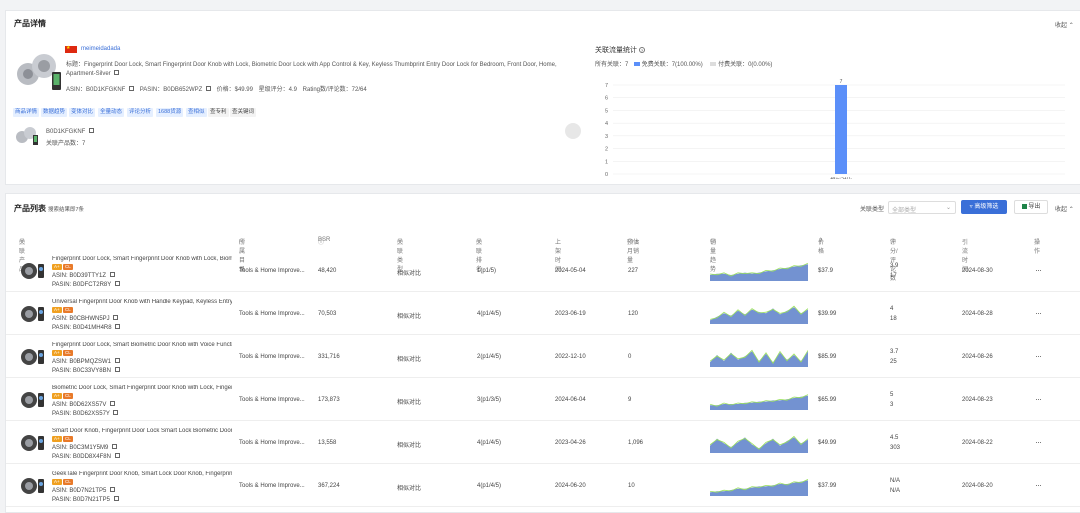  Describe the element at coordinates (1064, 24) in the screenshot. I see `detail-collapse-button: 收起 ⌃` at that location.